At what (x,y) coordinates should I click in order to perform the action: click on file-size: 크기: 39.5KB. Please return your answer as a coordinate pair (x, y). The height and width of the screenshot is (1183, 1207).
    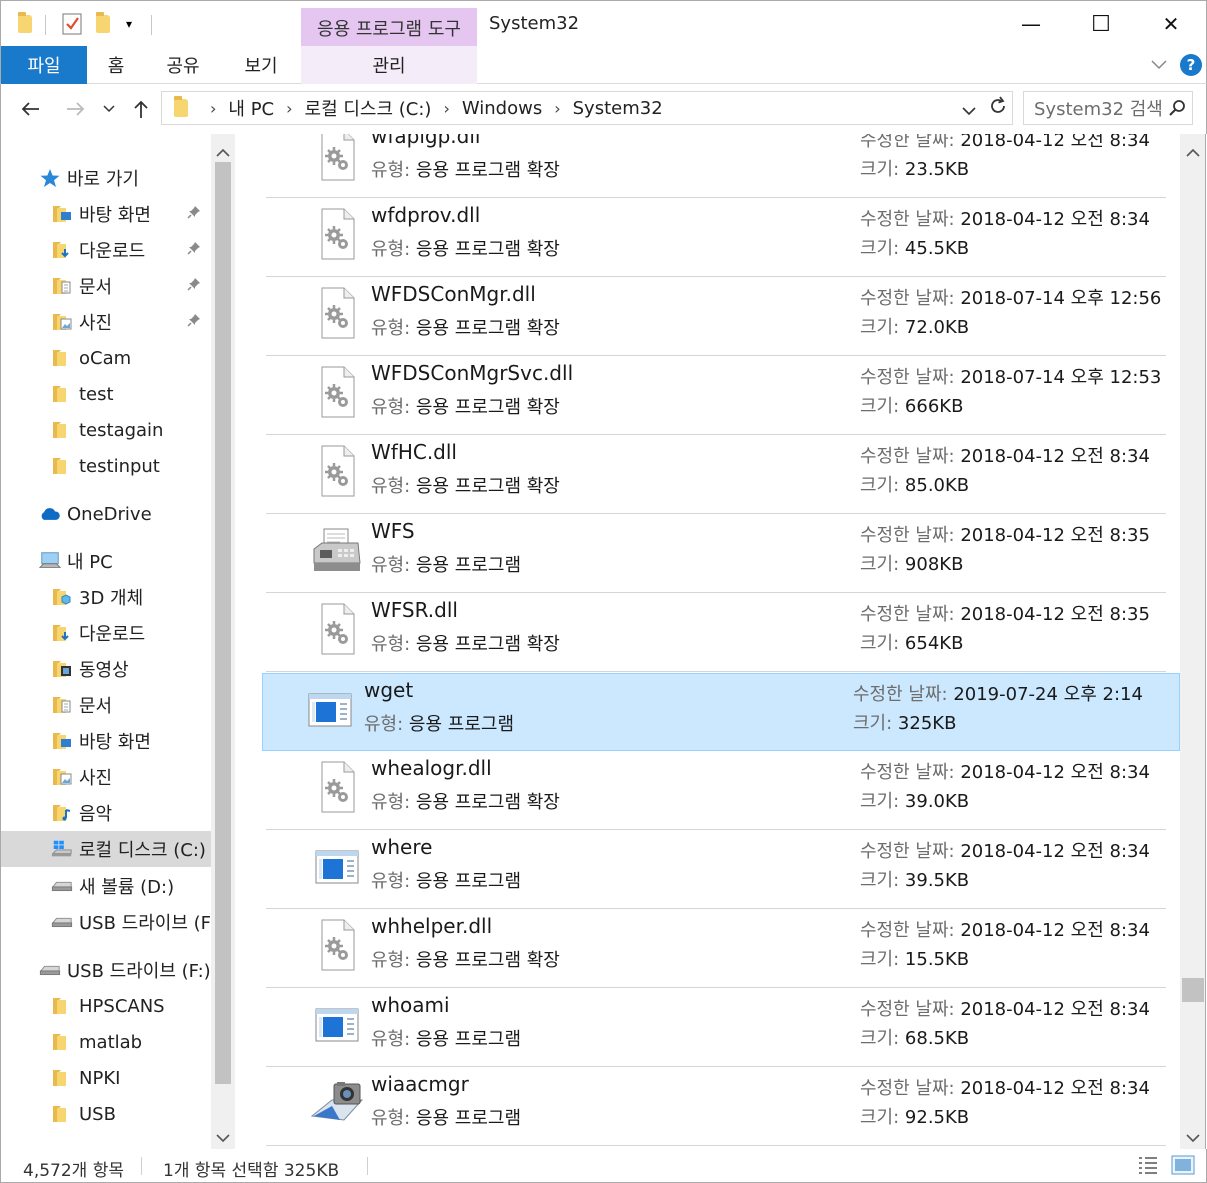
    Looking at the image, I should click on (914, 879).